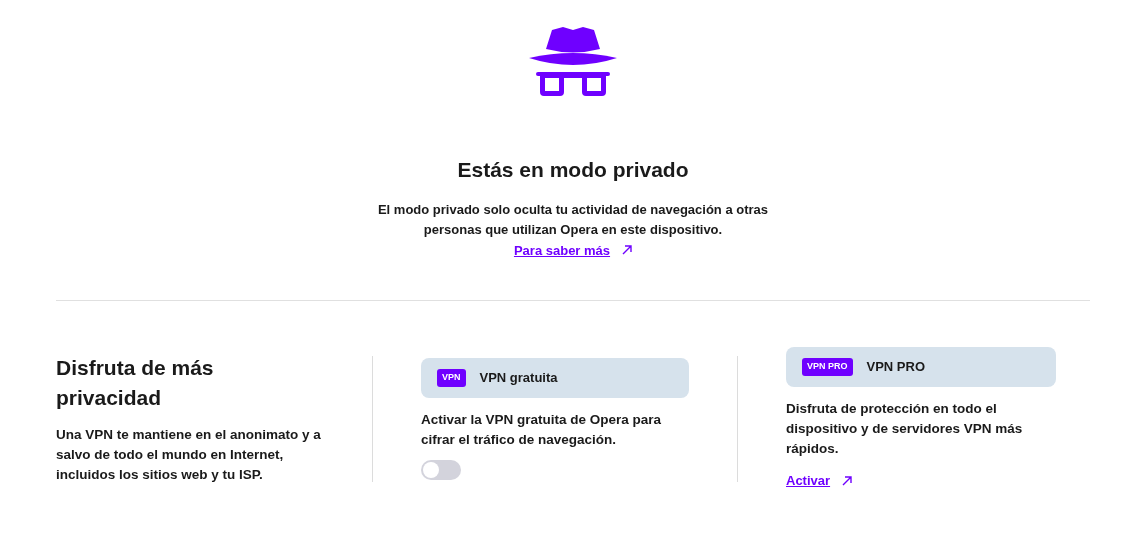  Describe the element at coordinates (542, 429) in the screenshot. I see `card-text: Activar la VPN gratuita de Opera para cifrar el tráfico de navegación.` at that location.